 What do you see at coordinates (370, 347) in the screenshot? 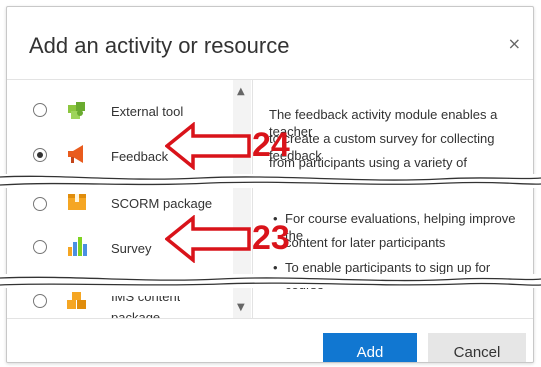
I see `add-button: Add` at bounding box center [370, 347].